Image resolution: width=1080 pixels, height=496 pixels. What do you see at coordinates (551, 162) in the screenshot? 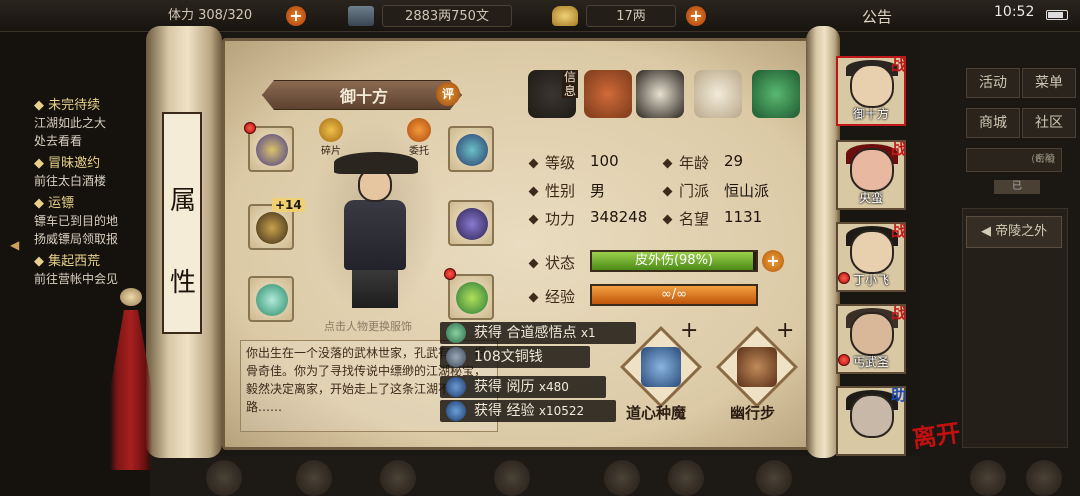
I see `stat-level-label: 等级` at bounding box center [551, 162].